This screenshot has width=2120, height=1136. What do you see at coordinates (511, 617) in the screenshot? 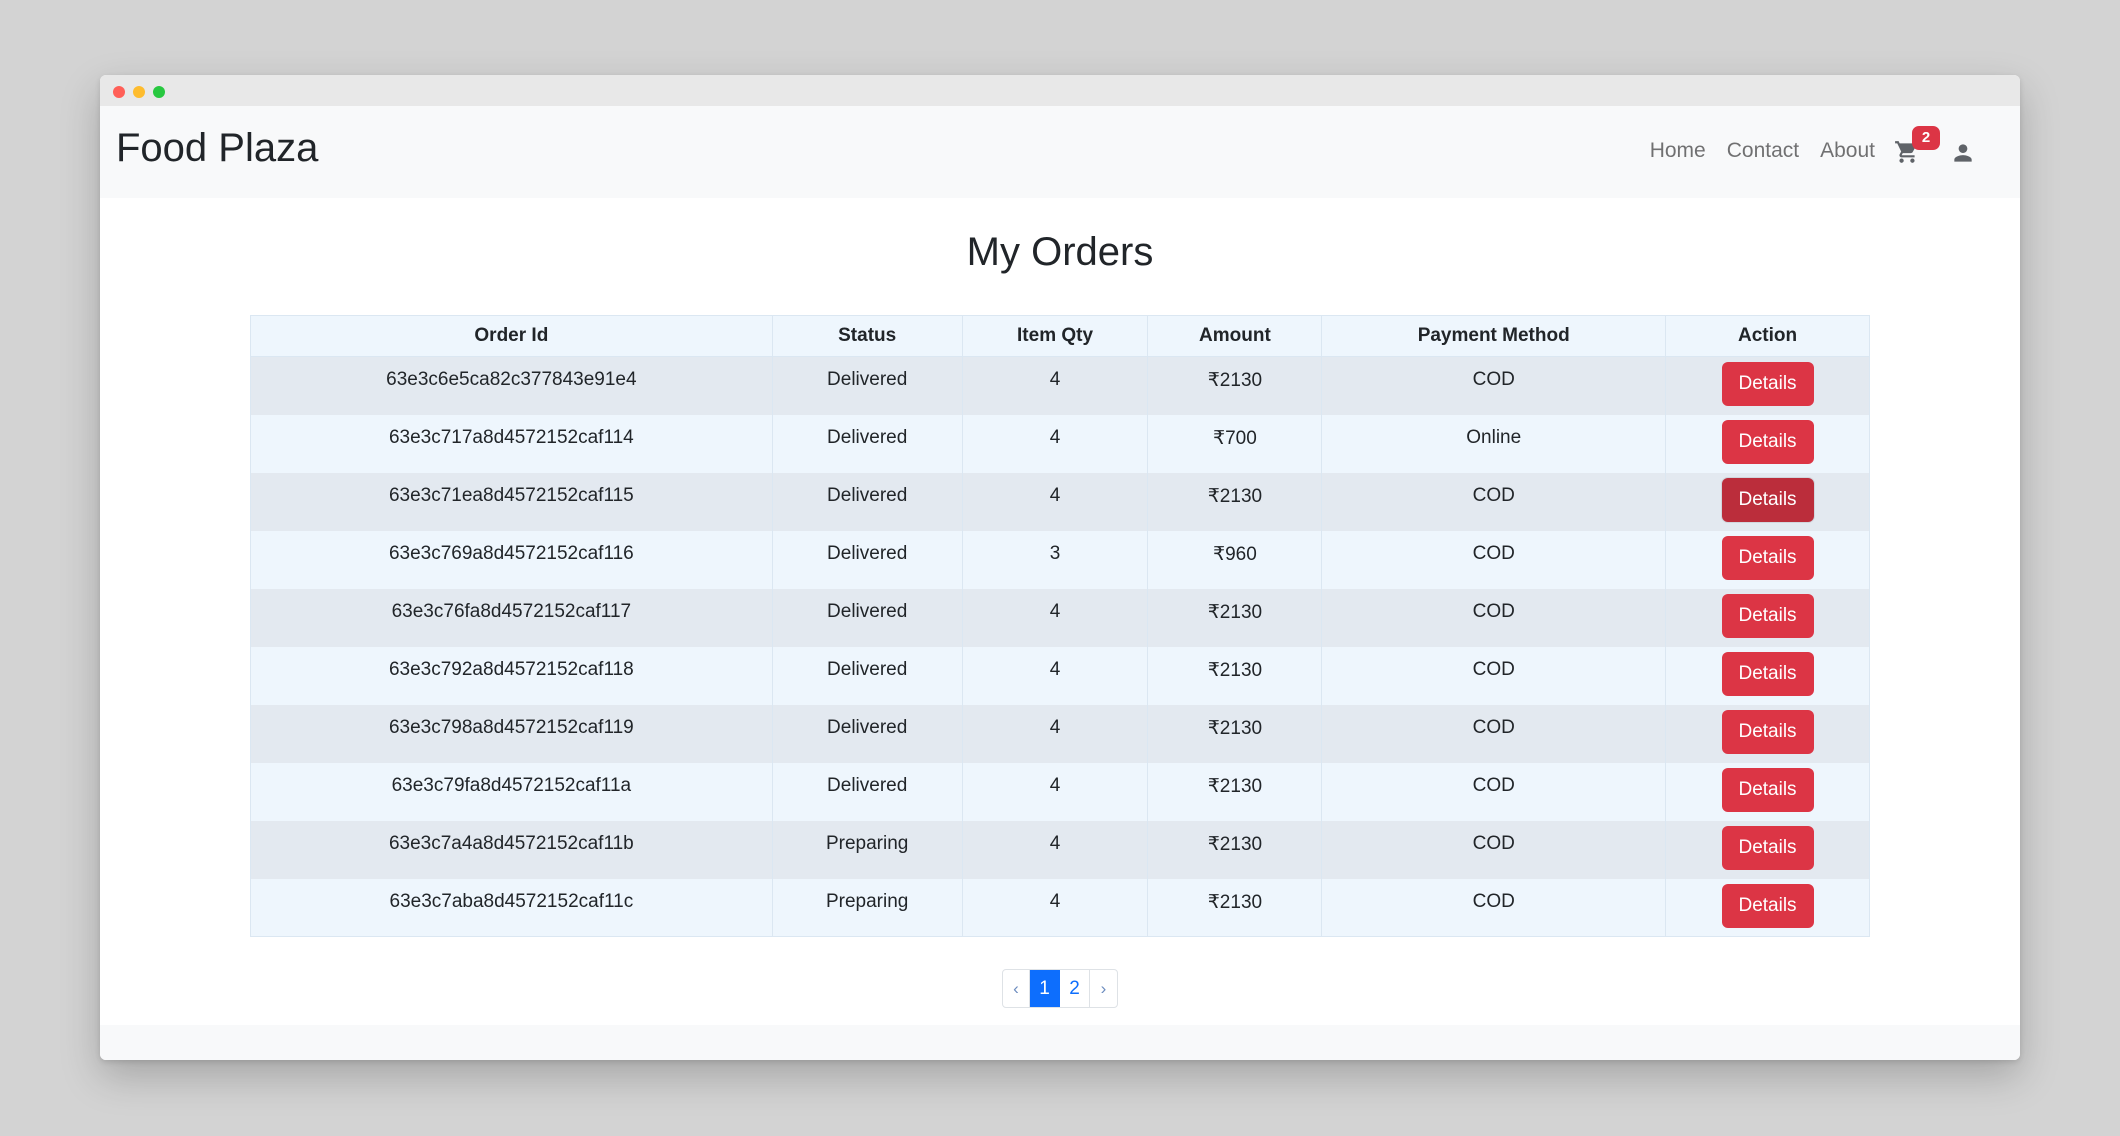
I see `order-id-cell: 63e3c76fa8d4572152caf117` at bounding box center [511, 617].